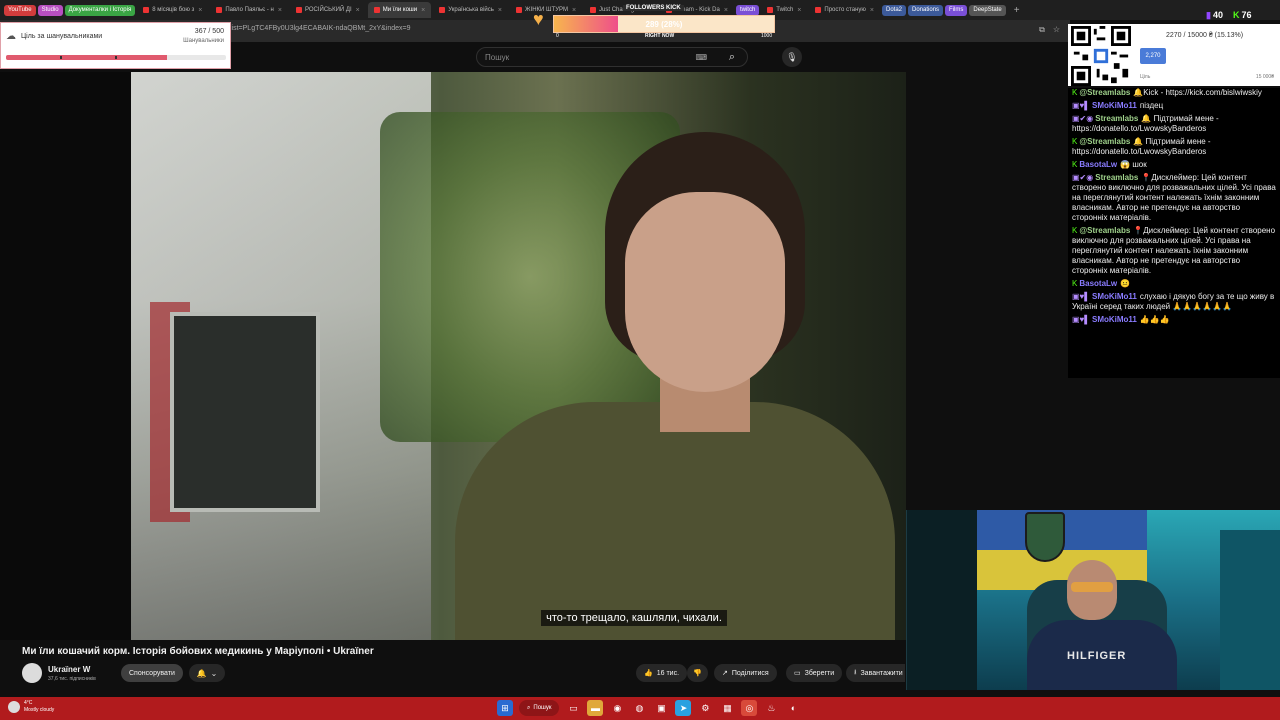 This screenshot has height=720, width=1280. What do you see at coordinates (1214, 15) in the screenshot?
I see `twitch-viewer-count: 40` at bounding box center [1214, 15].